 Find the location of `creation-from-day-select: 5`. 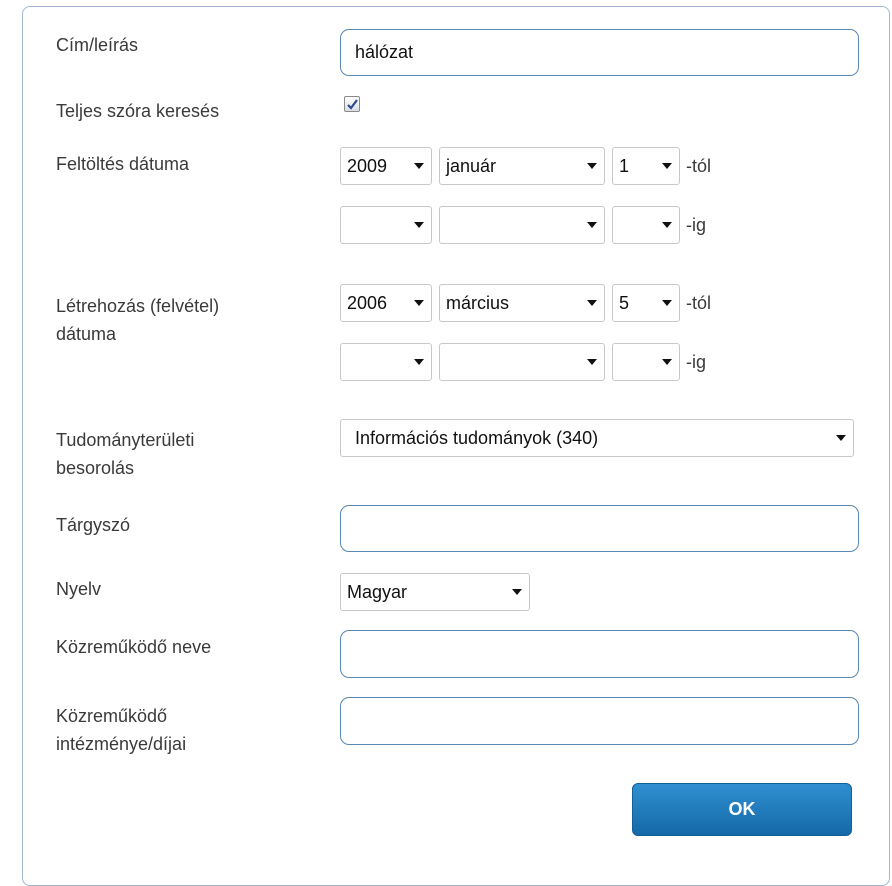

creation-from-day-select: 5 is located at coordinates (646, 303).